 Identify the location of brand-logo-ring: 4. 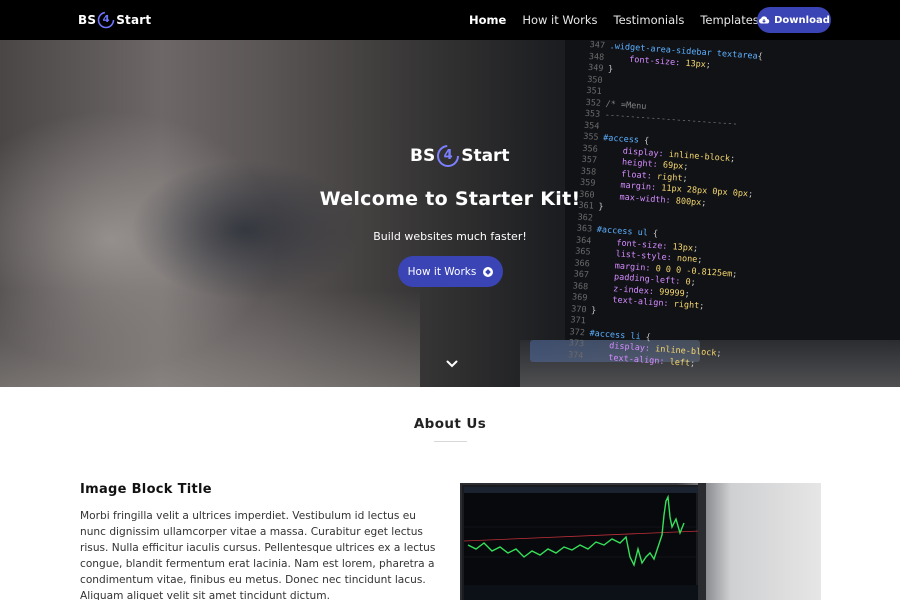
(106, 20).